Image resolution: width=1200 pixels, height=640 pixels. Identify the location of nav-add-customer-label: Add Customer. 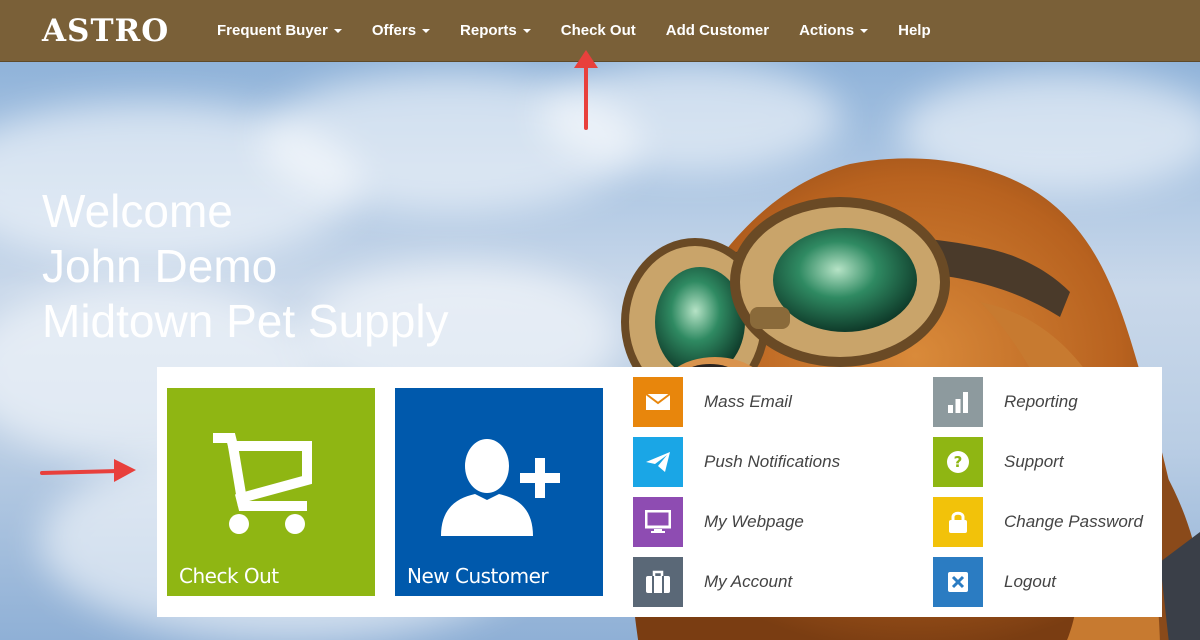
(717, 30).